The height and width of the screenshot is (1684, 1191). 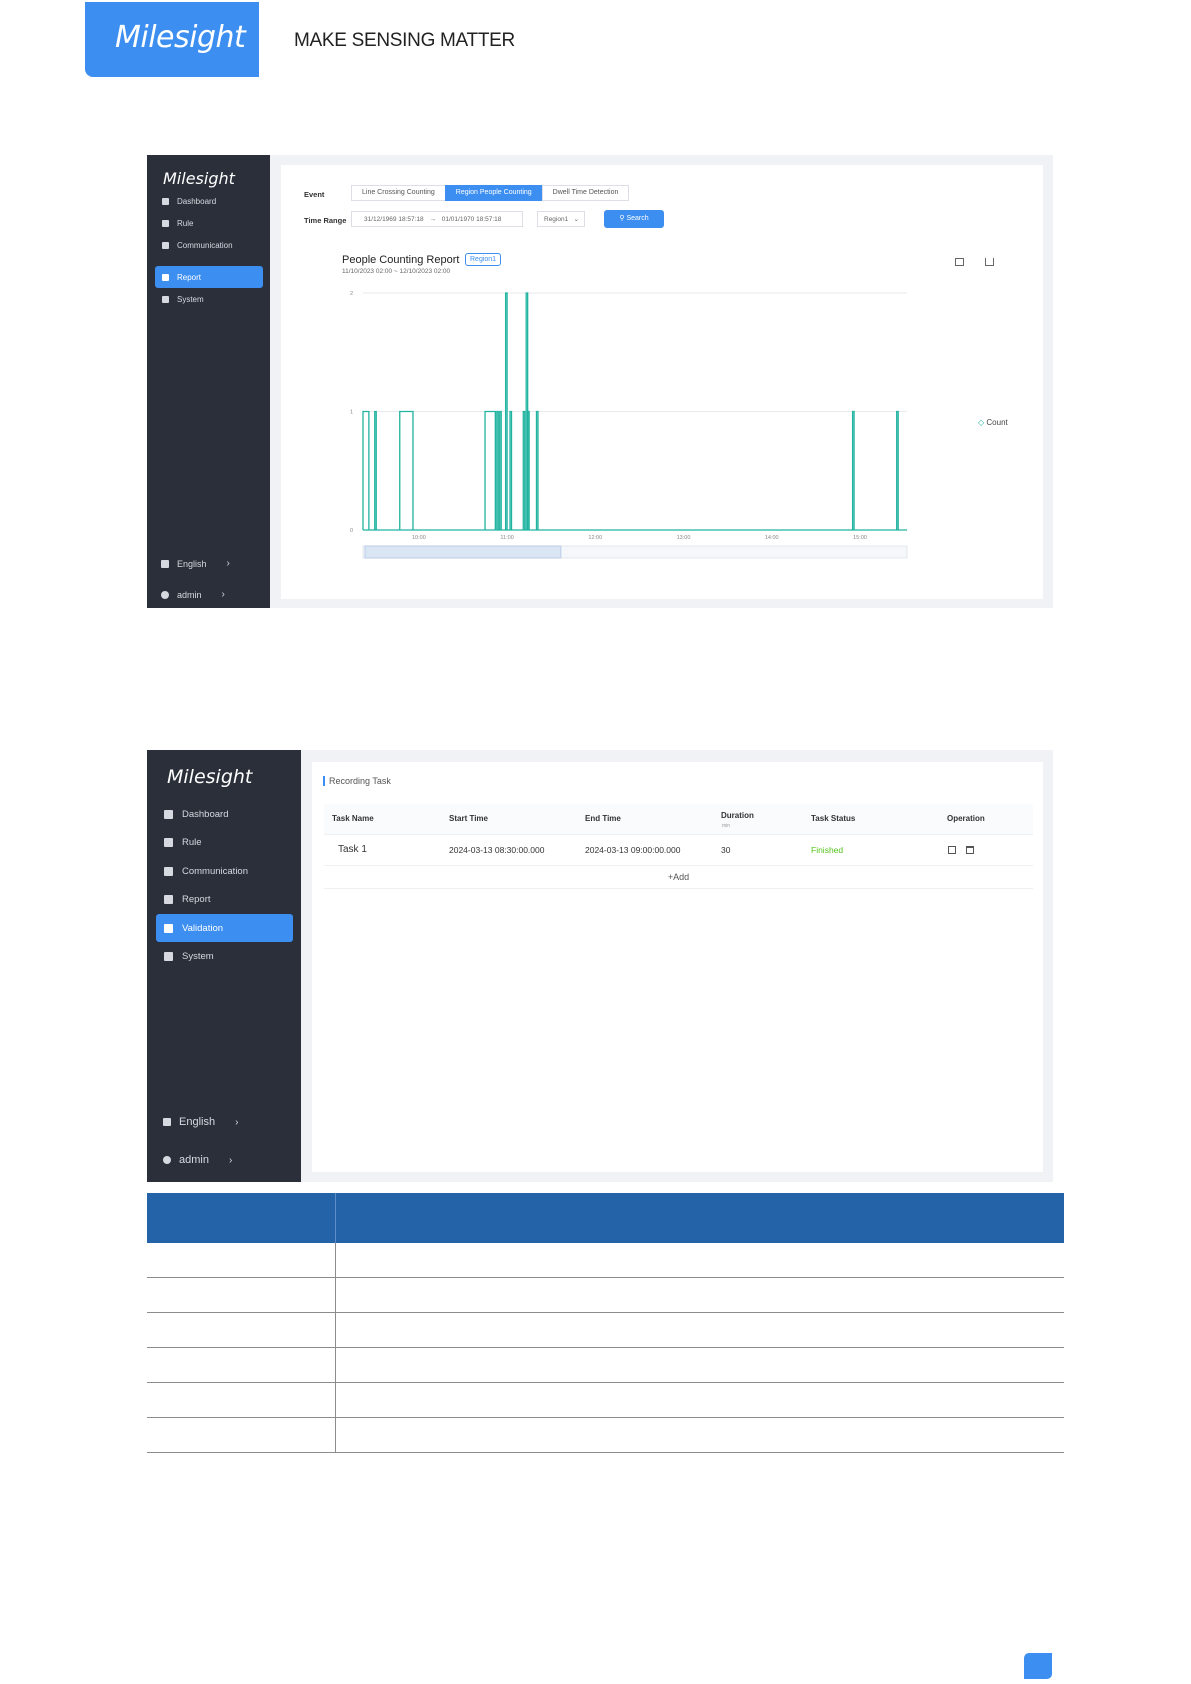 I want to click on column-header-operation: Operation, so click(x=966, y=818).